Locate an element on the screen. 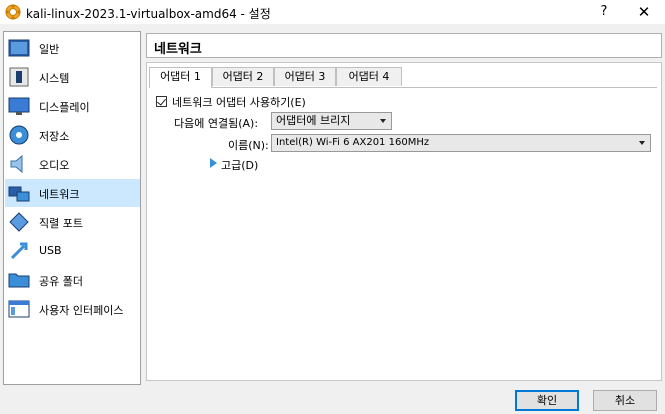 The height and width of the screenshot is (414, 665). sidebar-item-label: USB is located at coordinates (50, 250).